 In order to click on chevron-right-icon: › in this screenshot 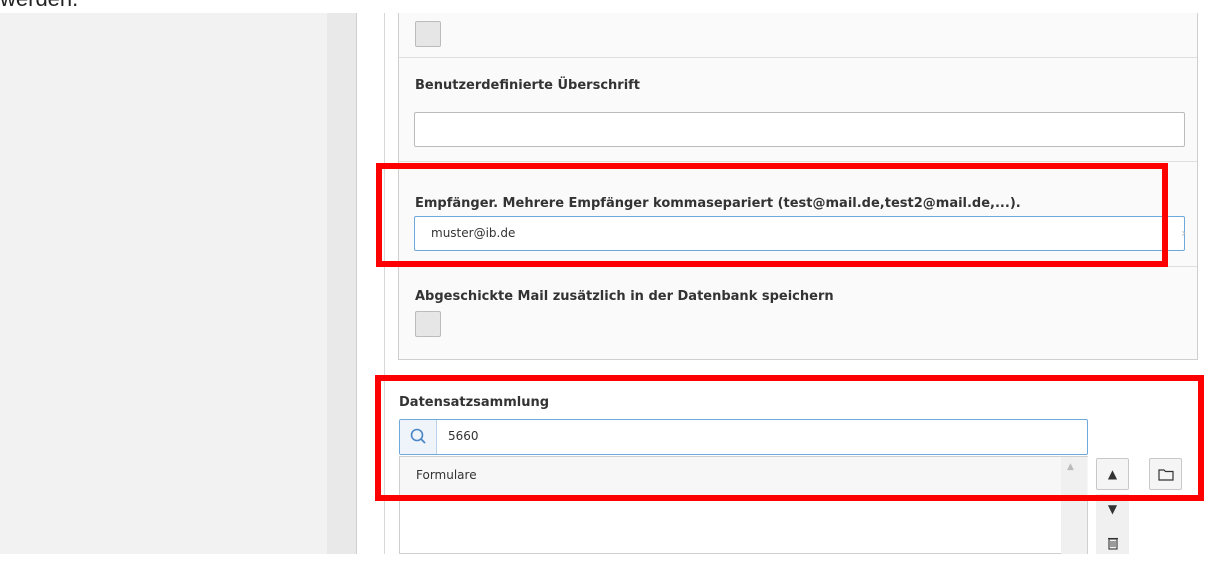, I will do `click(1183, 233)`.